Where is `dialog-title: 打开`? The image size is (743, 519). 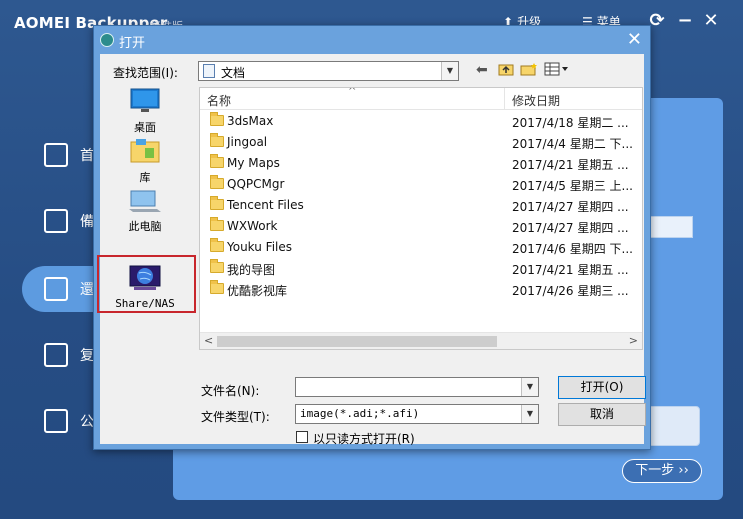 dialog-title: 打开 is located at coordinates (132, 43).